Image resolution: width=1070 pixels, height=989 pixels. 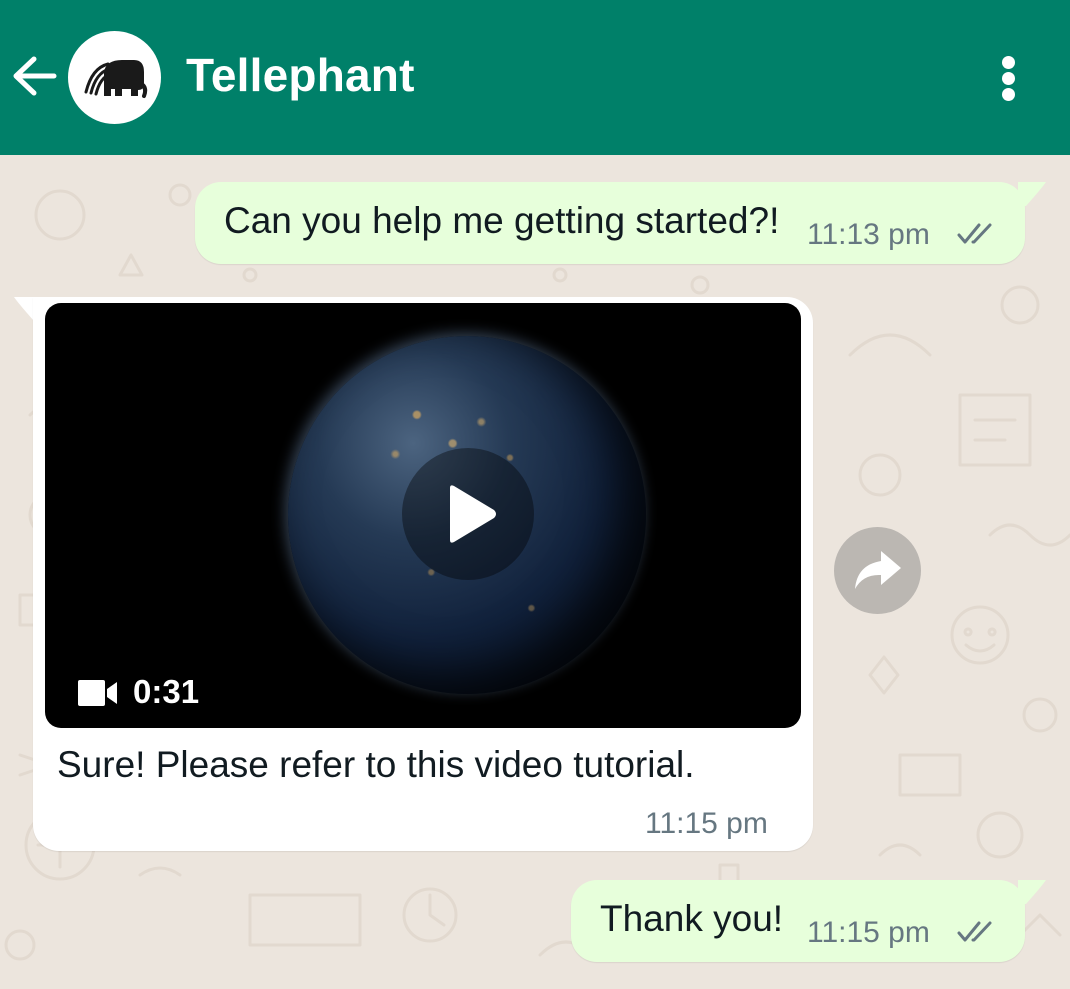 I want to click on forward-arrow-icon, so click(x=878, y=570).